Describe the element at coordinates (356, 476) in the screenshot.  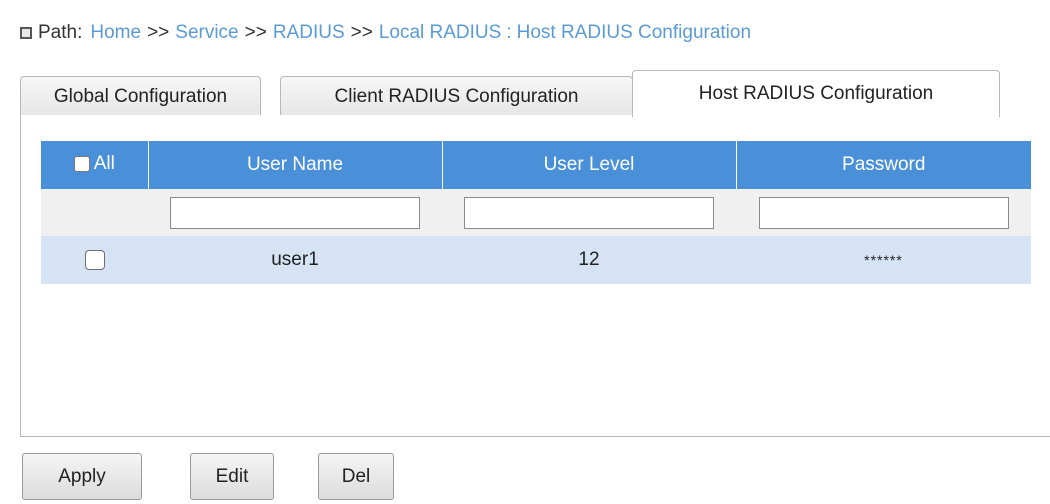
I see `del-button: Del` at that location.